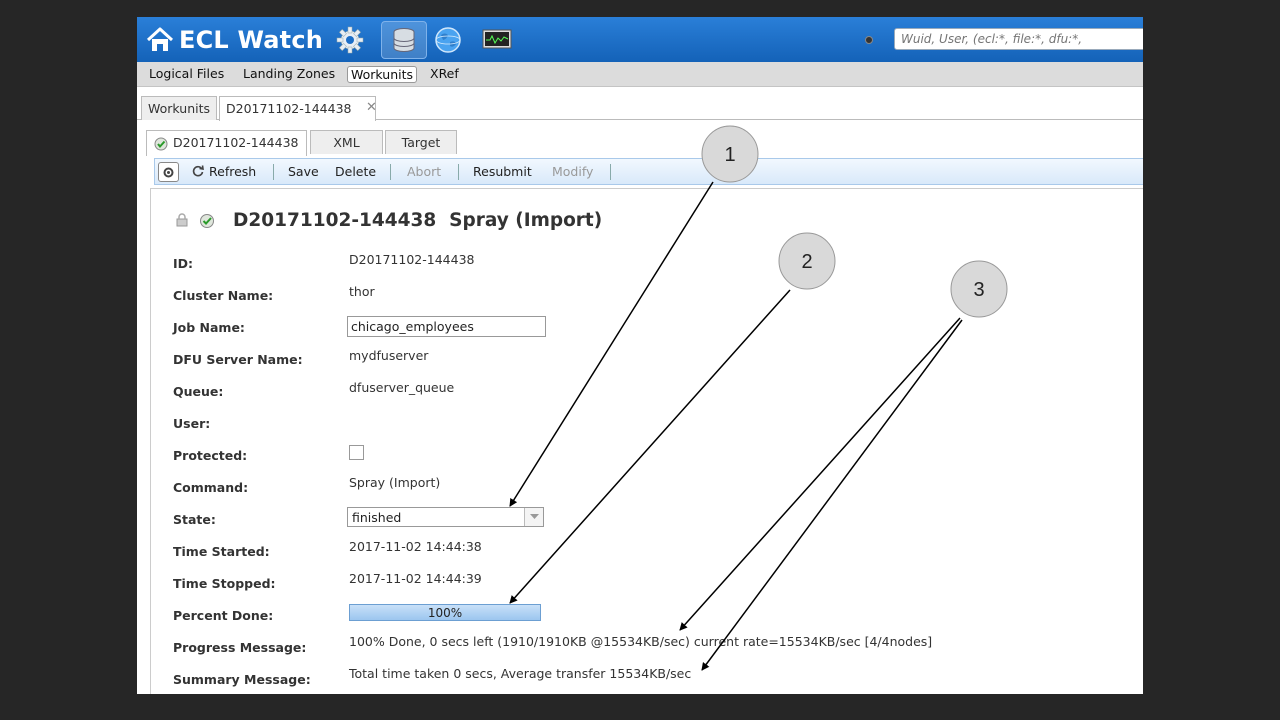  I want to click on tab-summary: D20171102-144438, so click(227, 143).